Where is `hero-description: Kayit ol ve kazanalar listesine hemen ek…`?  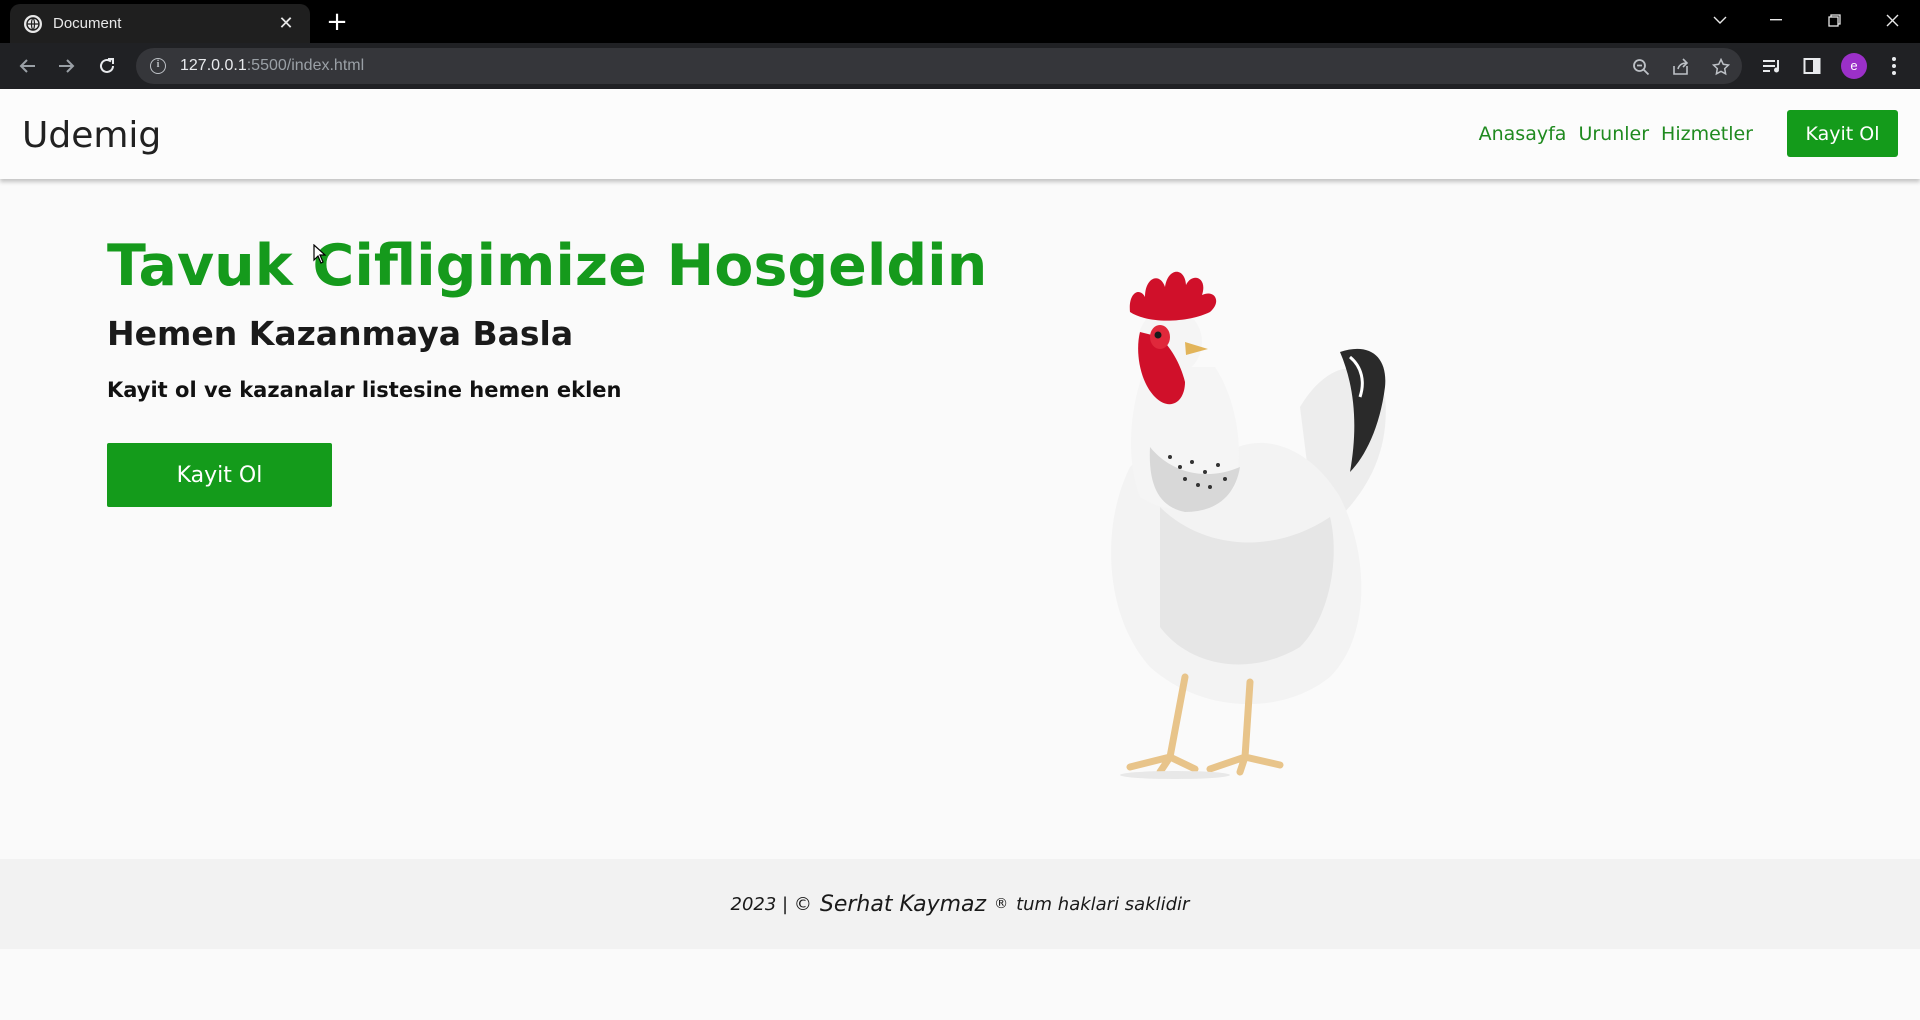
hero-description: Kayit ol ve kazanalar listesine hemen ek… is located at coordinates (364, 390).